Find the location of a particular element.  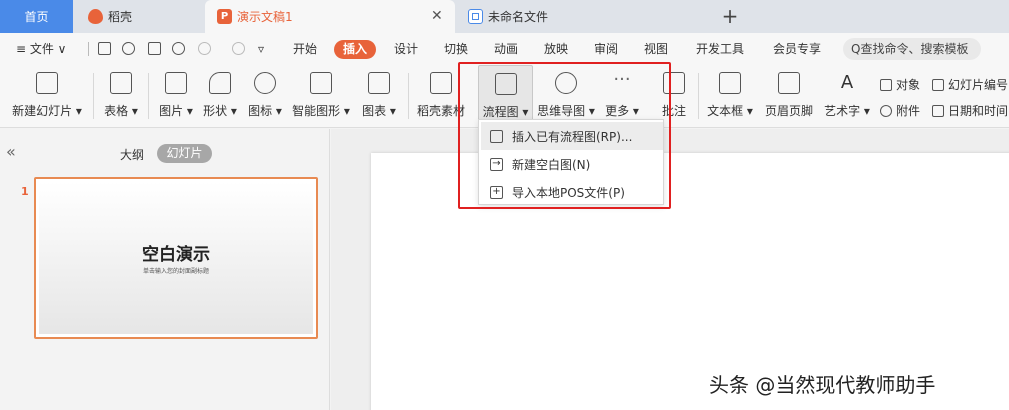

table-icon is located at coordinates (121, 83).